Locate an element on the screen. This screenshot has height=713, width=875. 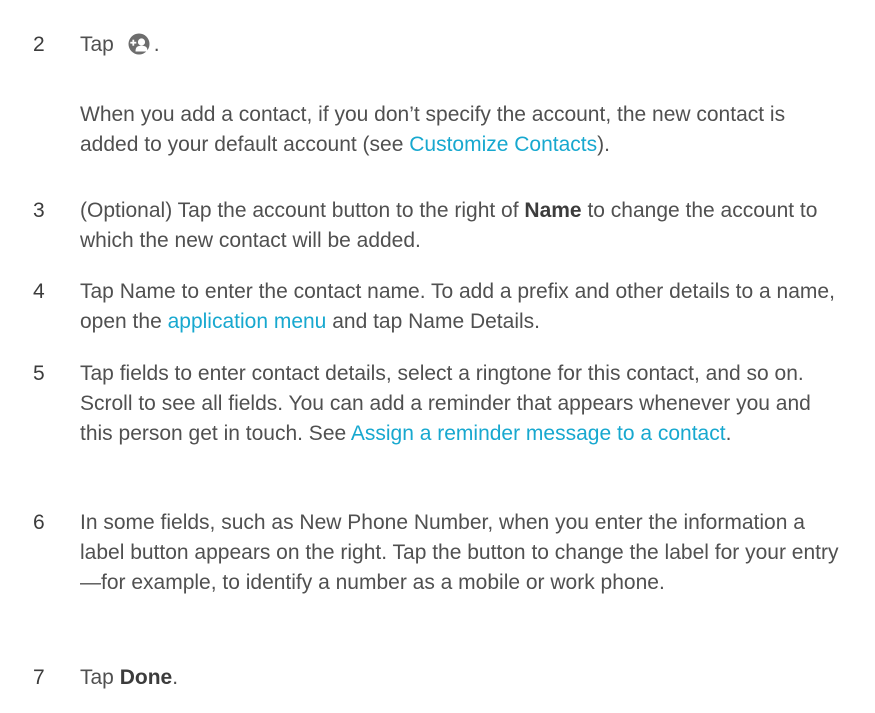
bold-term: Done is located at coordinates (146, 677).